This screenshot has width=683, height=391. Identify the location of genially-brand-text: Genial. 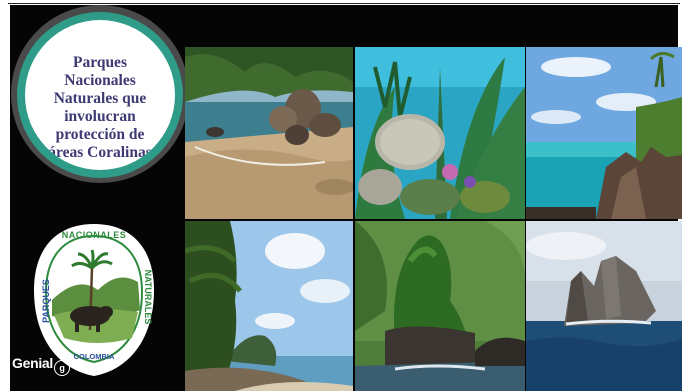
(32, 363).